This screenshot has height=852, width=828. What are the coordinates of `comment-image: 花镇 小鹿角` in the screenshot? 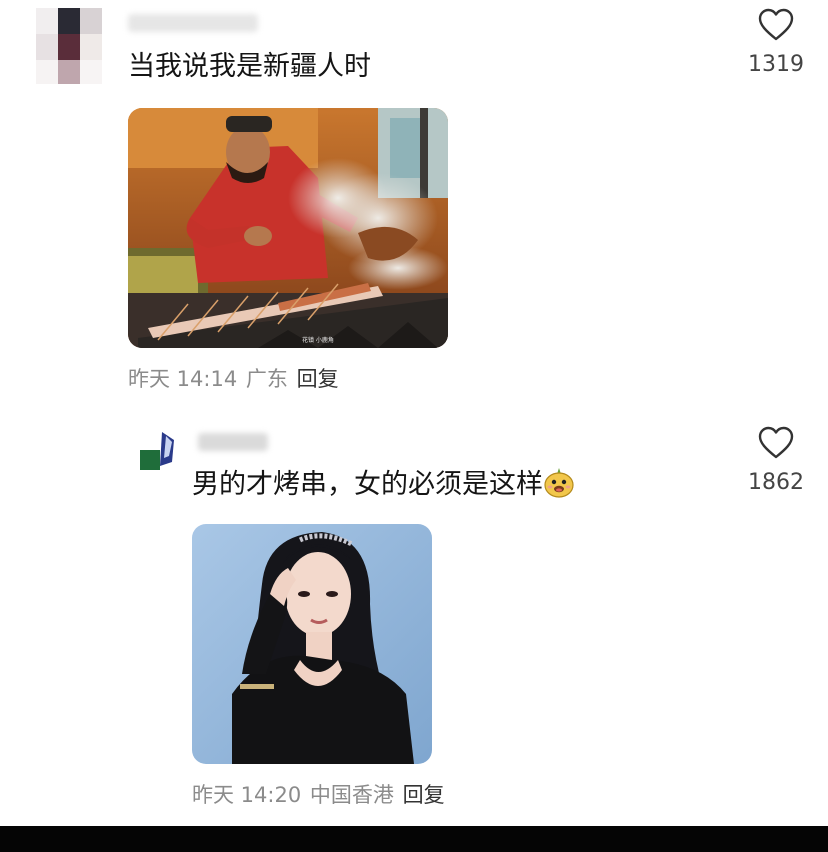 It's located at (288, 228).